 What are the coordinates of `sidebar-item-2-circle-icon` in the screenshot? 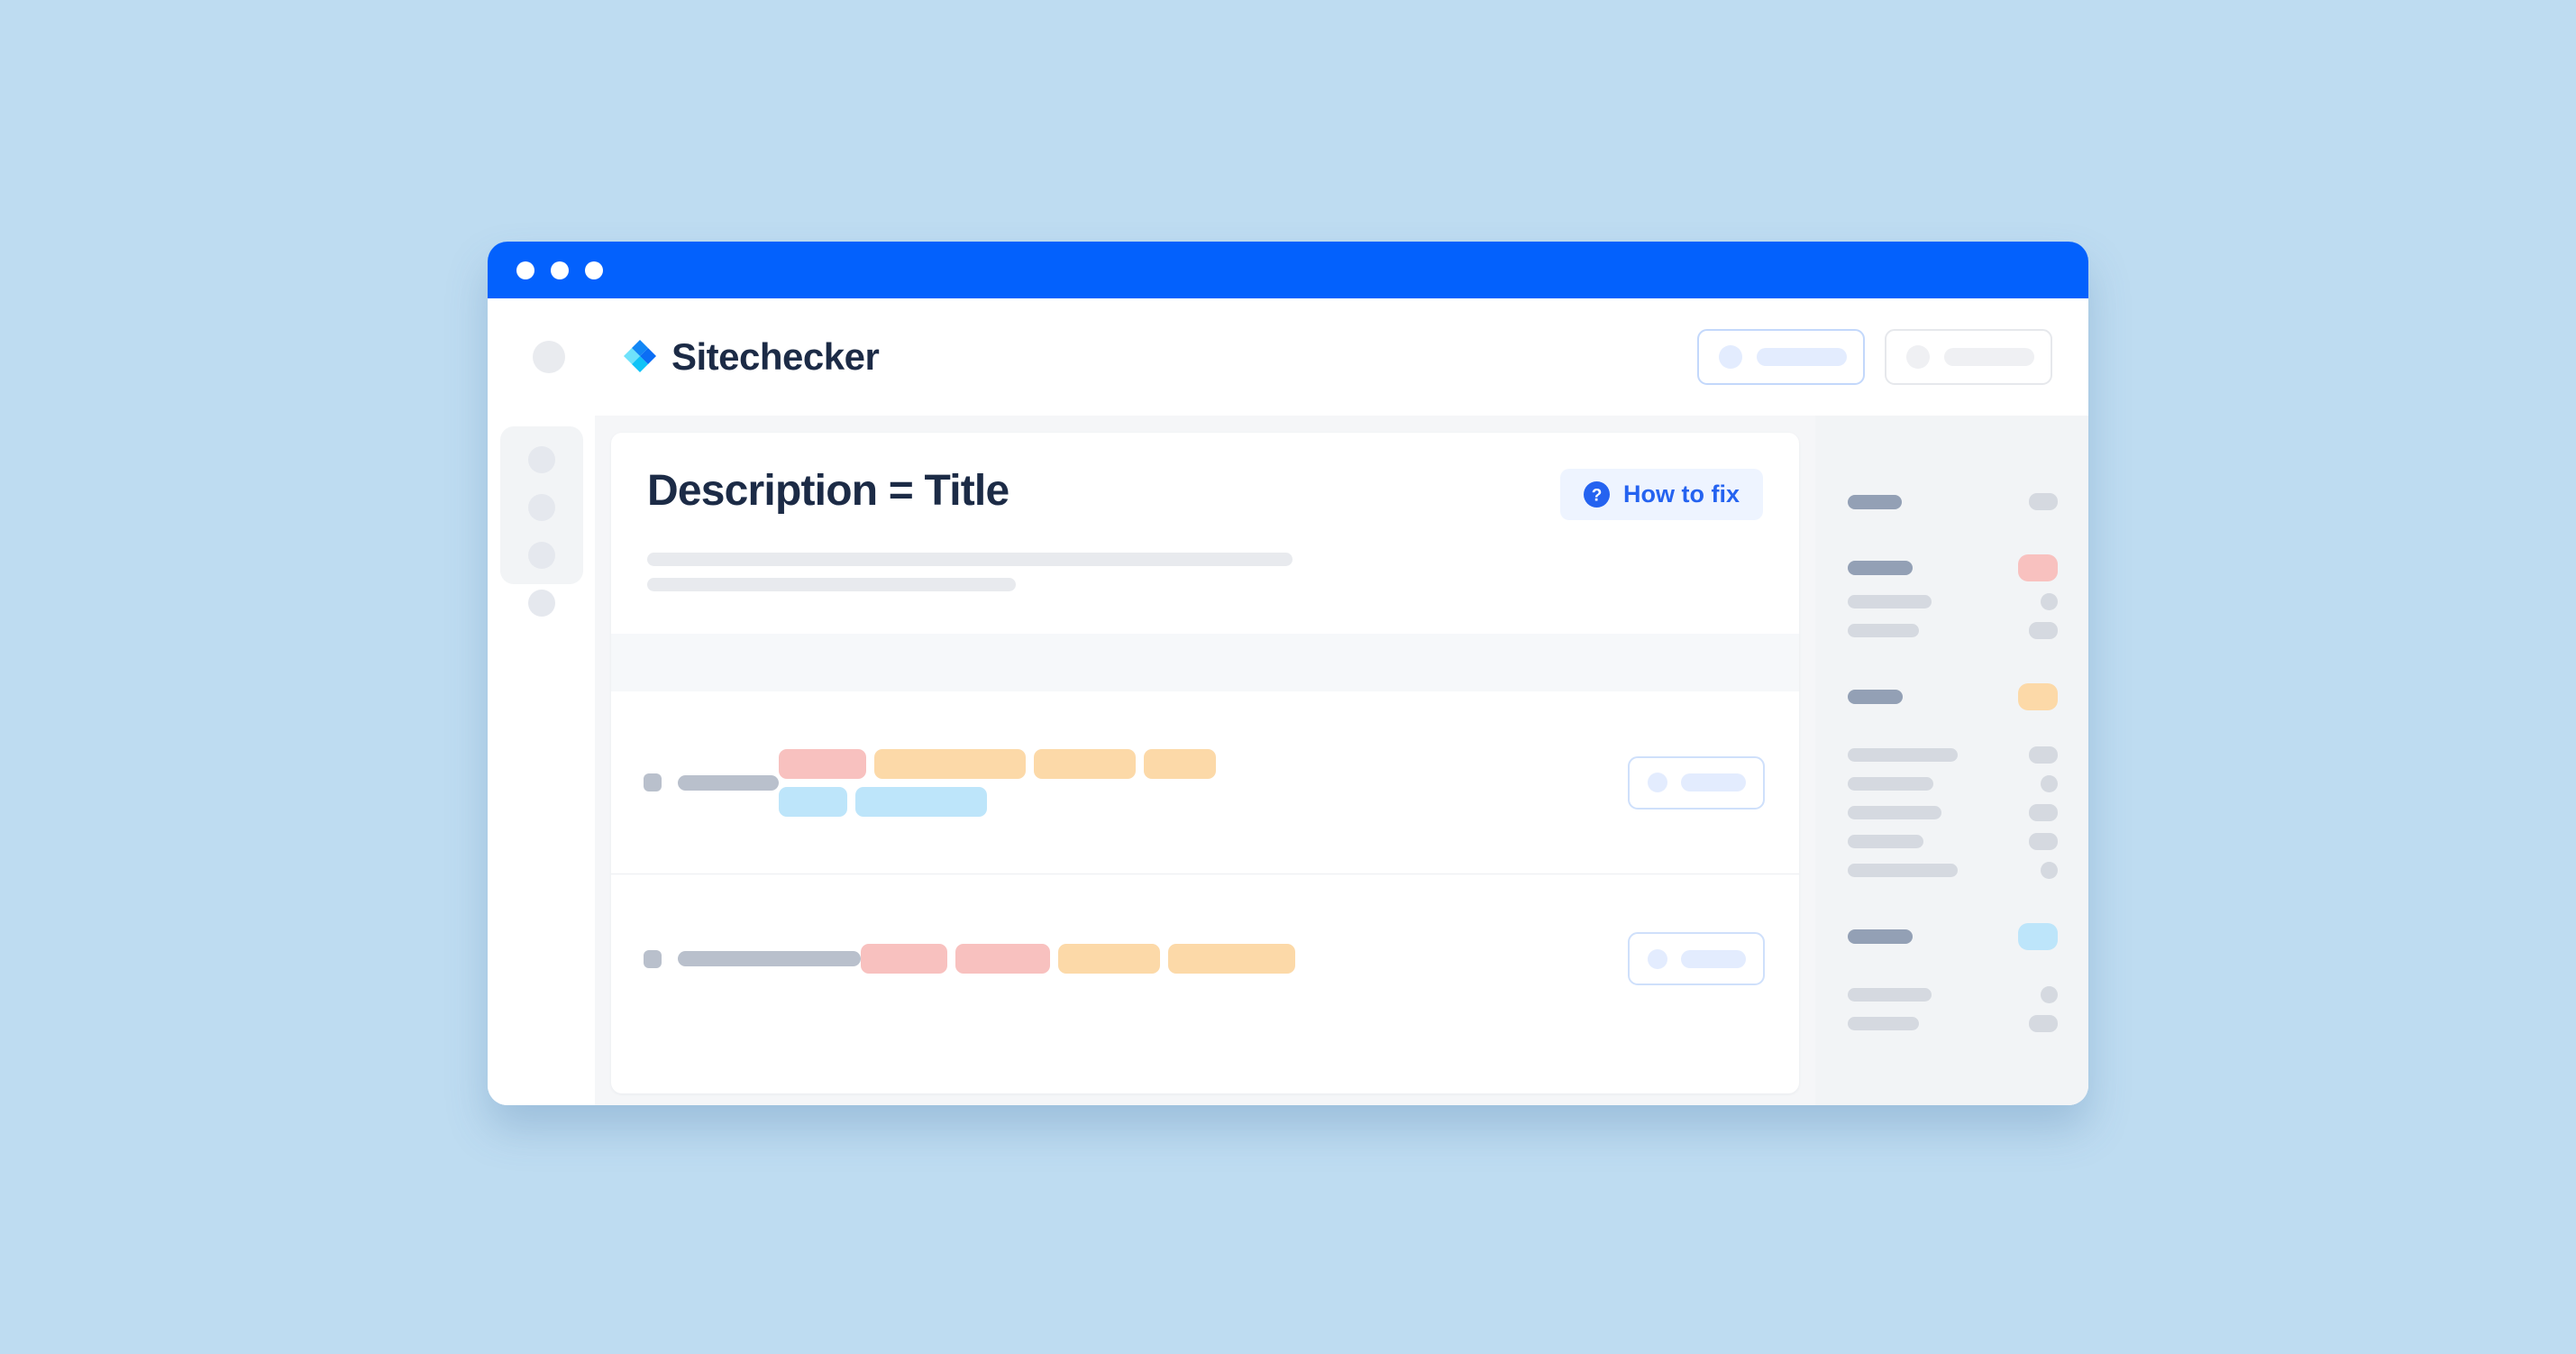 It's located at (541, 508).